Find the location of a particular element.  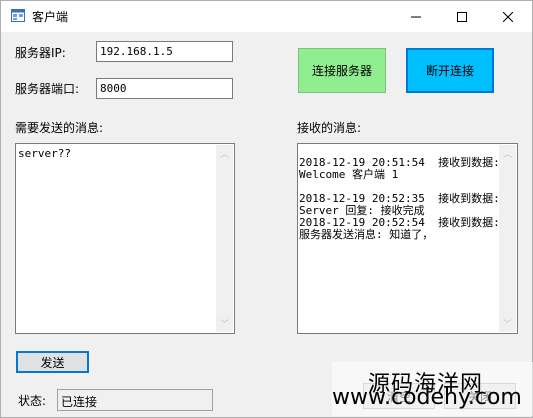

app-window-icon is located at coordinates (18, 15).